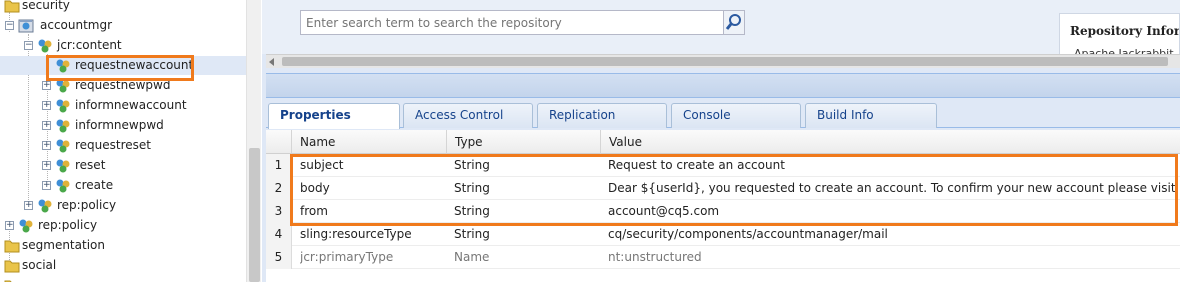 This screenshot has width=1180, height=282. What do you see at coordinates (369, 142) in the screenshot?
I see `grid-header-name: Name` at bounding box center [369, 142].